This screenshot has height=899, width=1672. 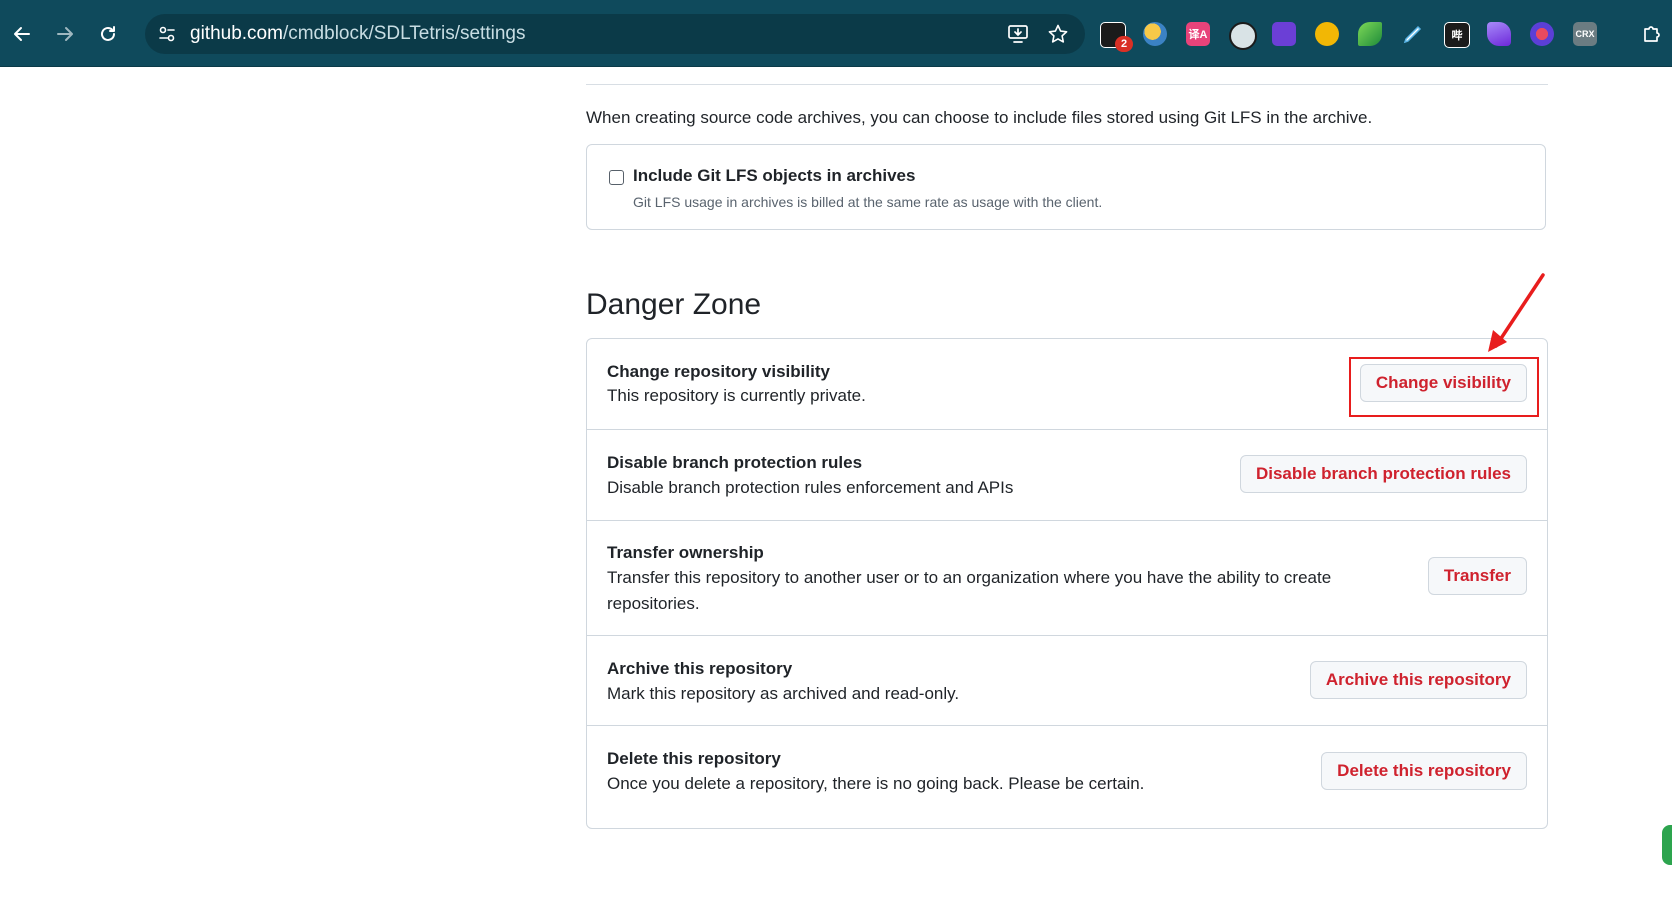 I want to click on danger-row-title: Delete this repository, so click(x=694, y=758).